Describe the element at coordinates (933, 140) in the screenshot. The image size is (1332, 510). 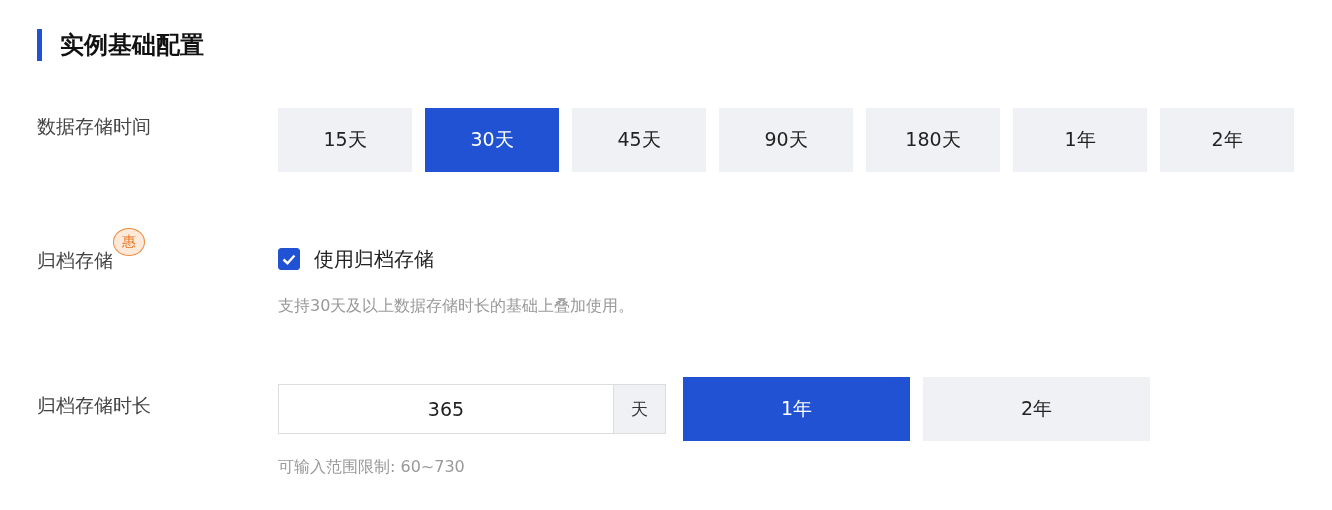
I see `duration-option: 180天` at that location.